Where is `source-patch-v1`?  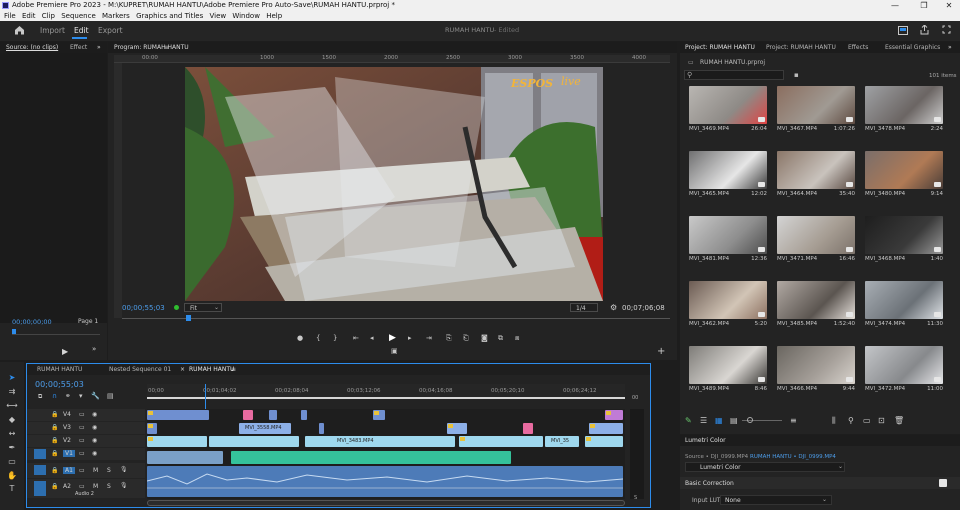
source-patch-v1 is located at coordinates (40, 454).